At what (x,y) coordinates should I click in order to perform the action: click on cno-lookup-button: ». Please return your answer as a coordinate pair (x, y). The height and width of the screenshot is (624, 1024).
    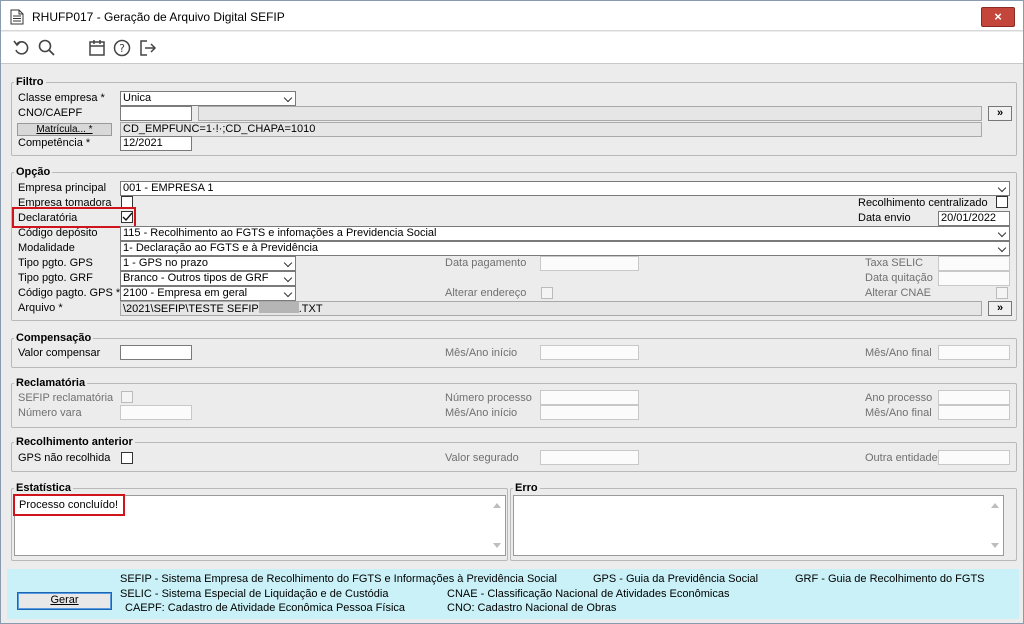
    Looking at the image, I should click on (1000, 113).